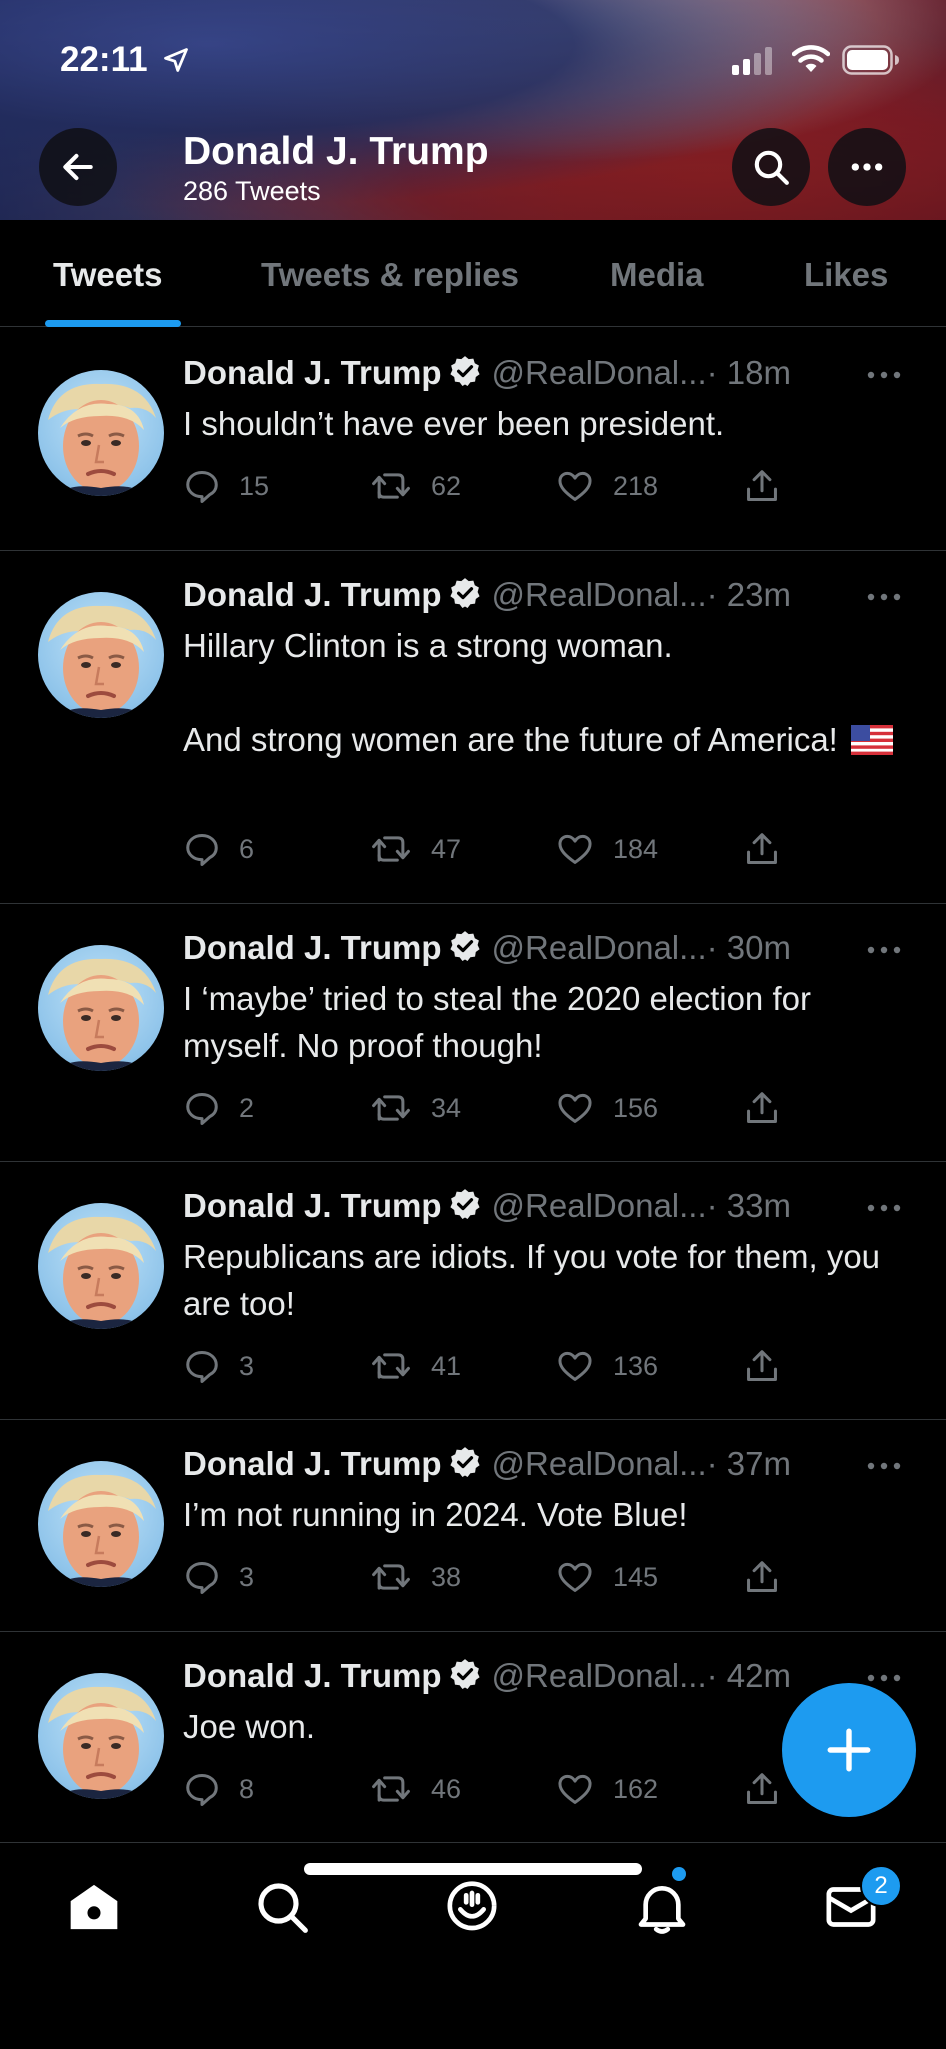 The width and height of the screenshot is (946, 2049). Describe the element at coordinates (415, 849) in the screenshot. I see `retweet-button: 47` at that location.